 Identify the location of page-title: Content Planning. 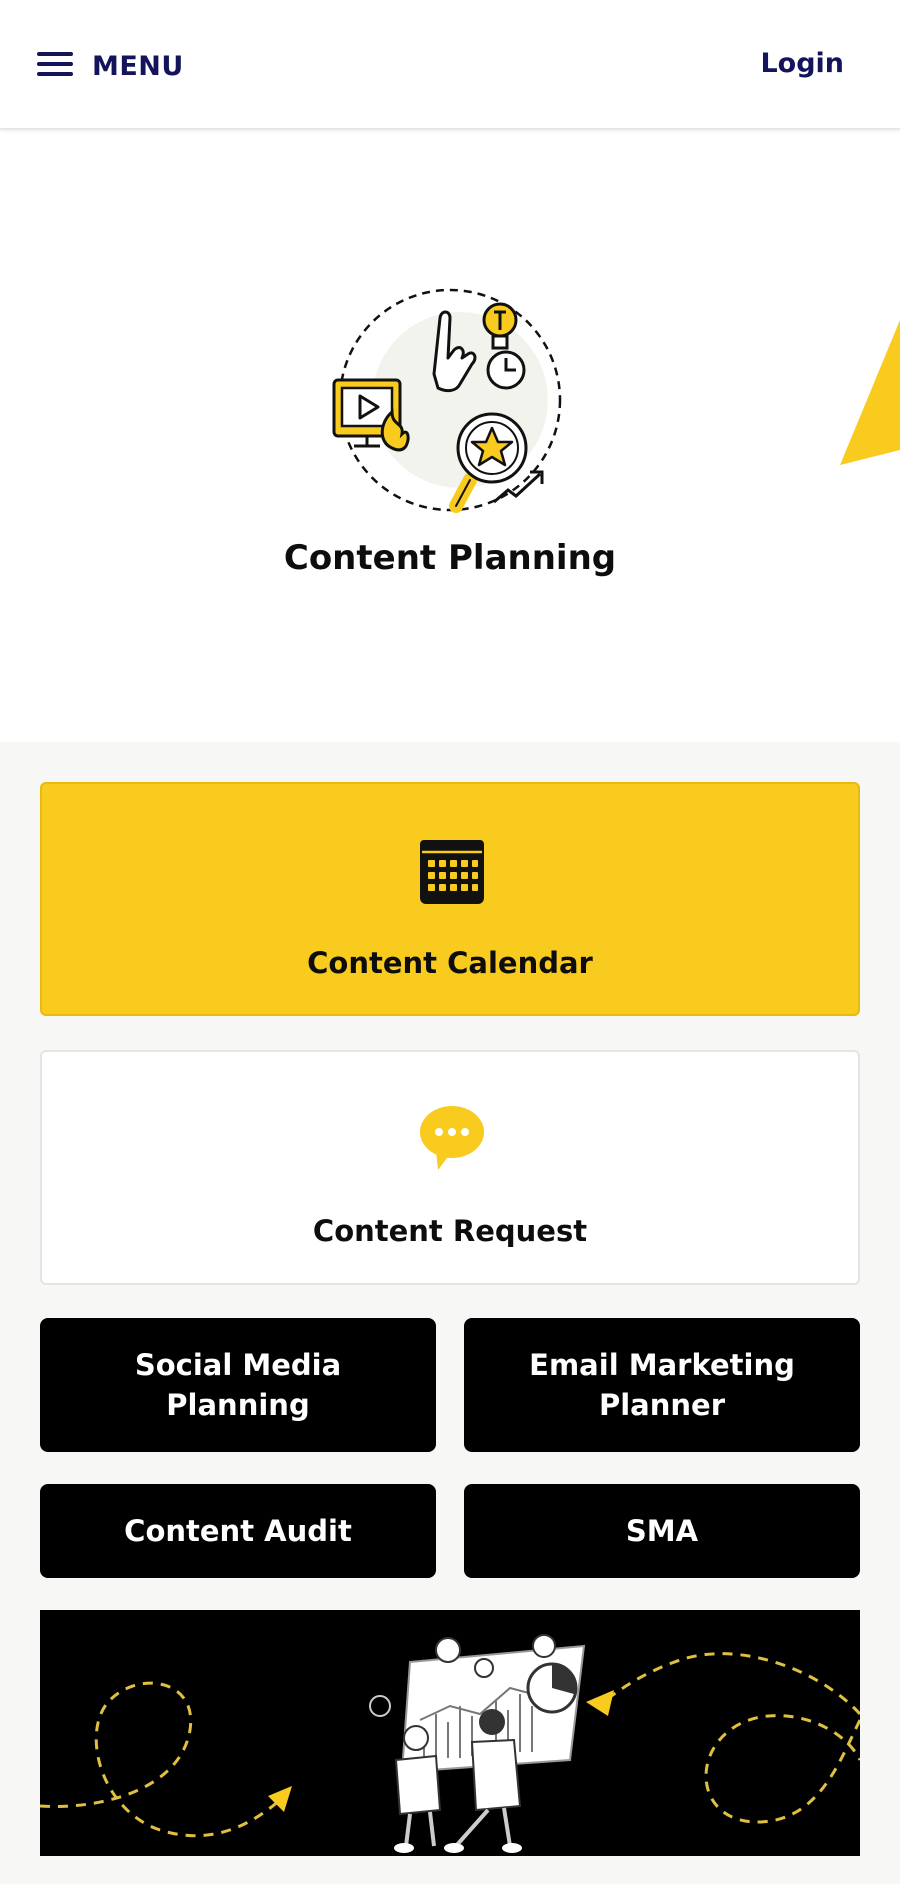
(450, 558).